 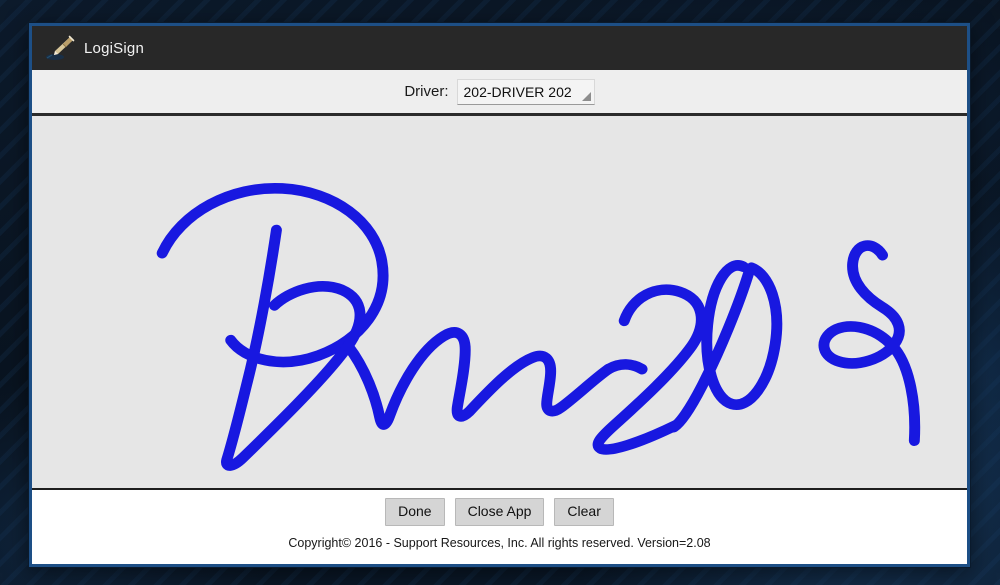 I want to click on close-app-button: Close App, so click(x=499, y=512).